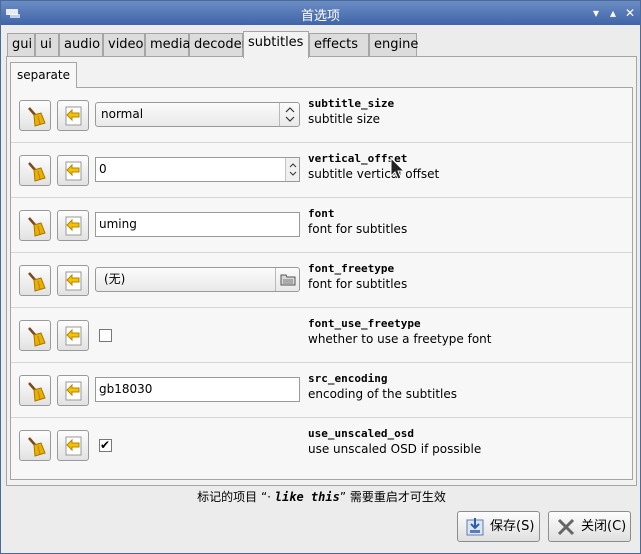  I want to click on updown-icon, so click(289, 114).